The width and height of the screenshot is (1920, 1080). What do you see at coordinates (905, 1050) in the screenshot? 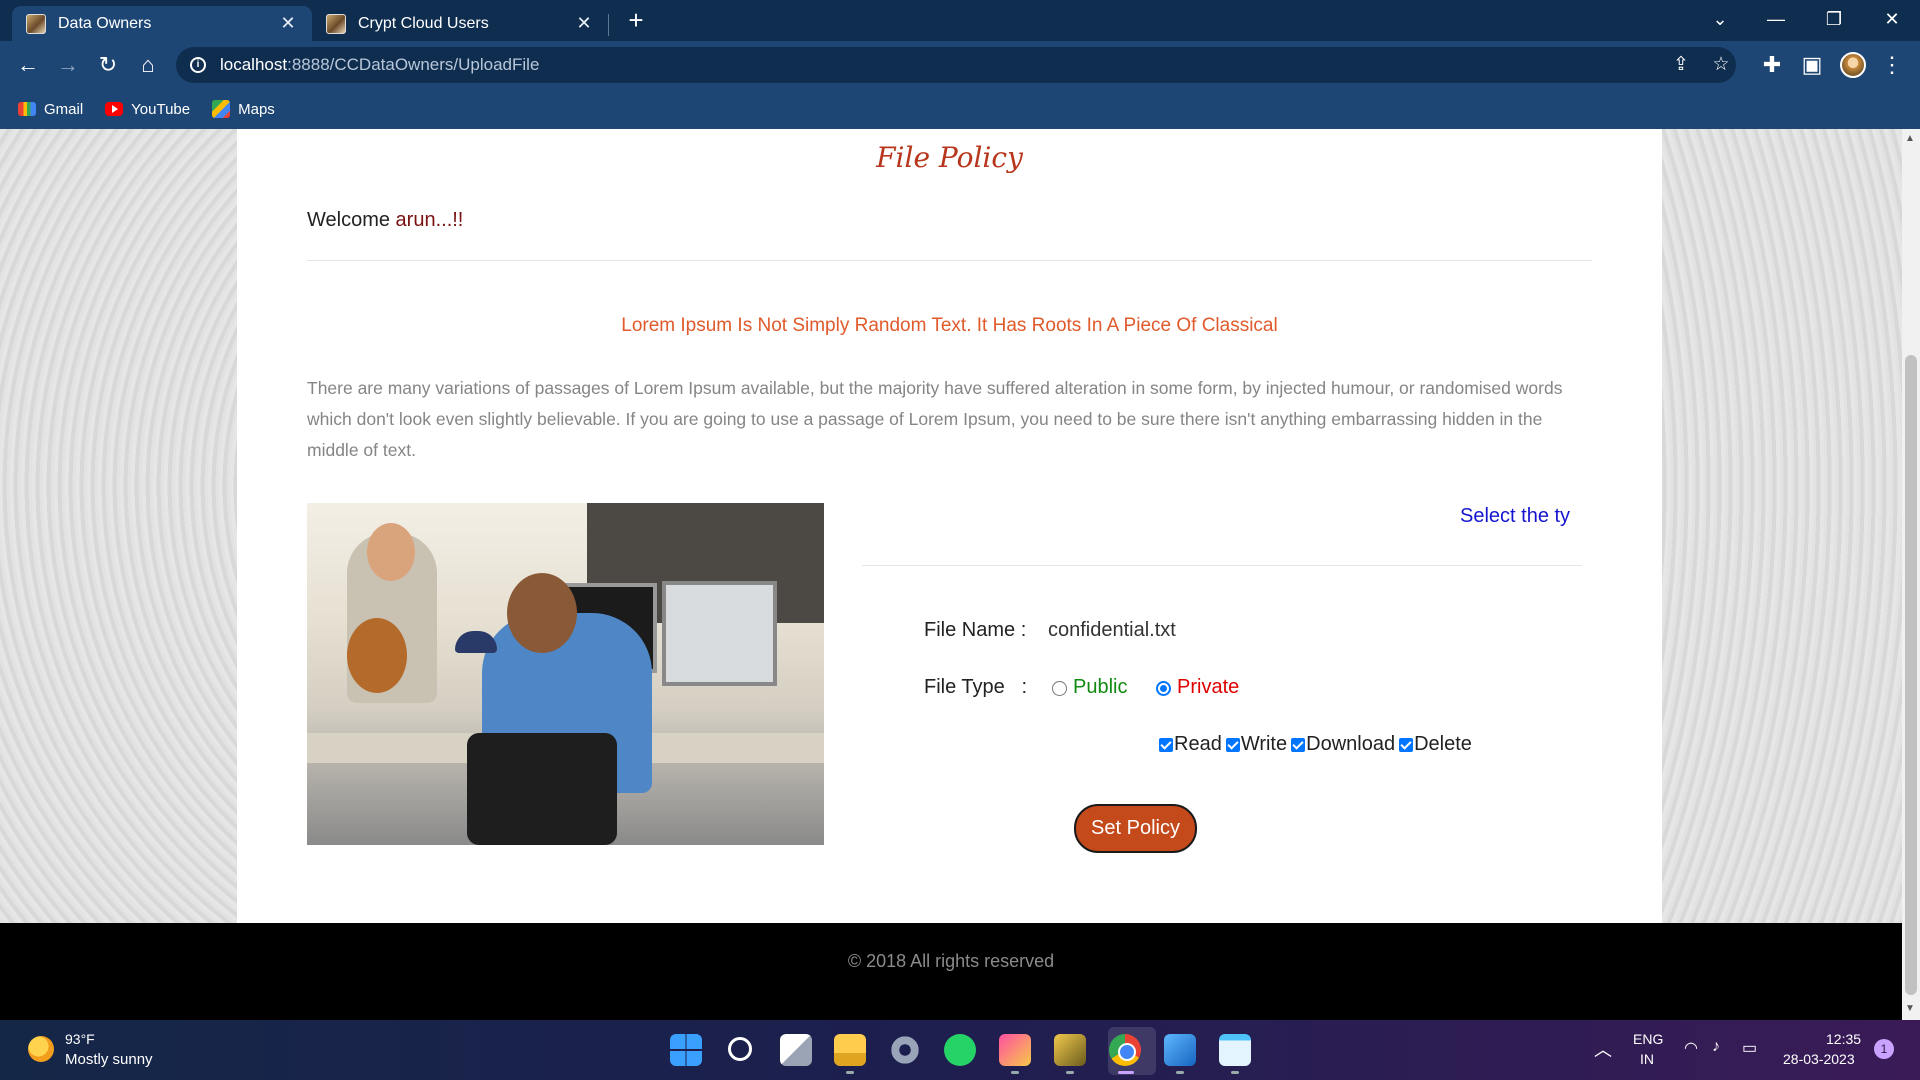
I see `settings-icon` at bounding box center [905, 1050].